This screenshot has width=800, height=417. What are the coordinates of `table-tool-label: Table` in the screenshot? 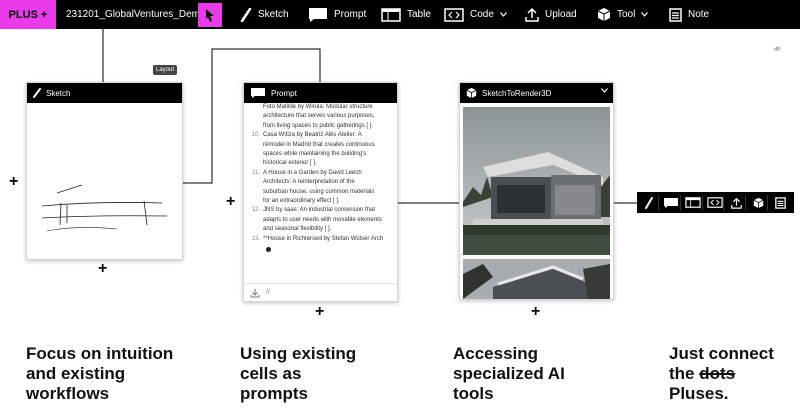 It's located at (419, 14).